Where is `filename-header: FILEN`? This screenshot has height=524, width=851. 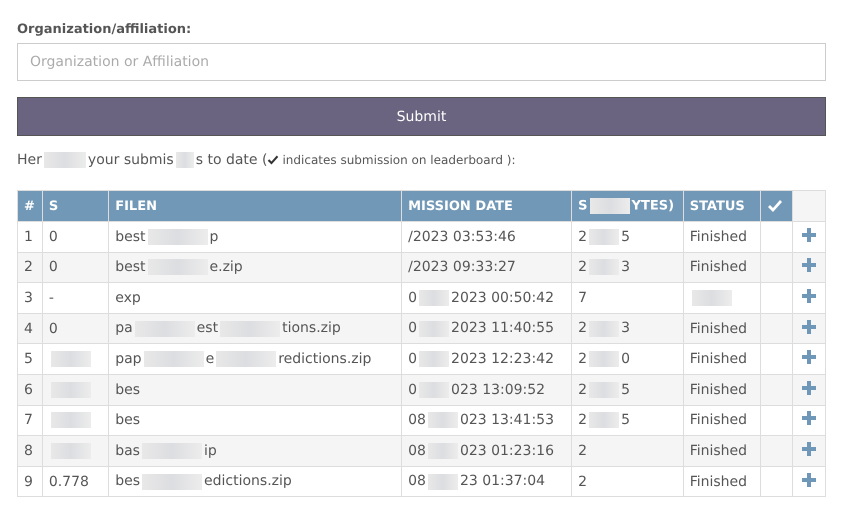 filename-header: FILEN is located at coordinates (136, 206).